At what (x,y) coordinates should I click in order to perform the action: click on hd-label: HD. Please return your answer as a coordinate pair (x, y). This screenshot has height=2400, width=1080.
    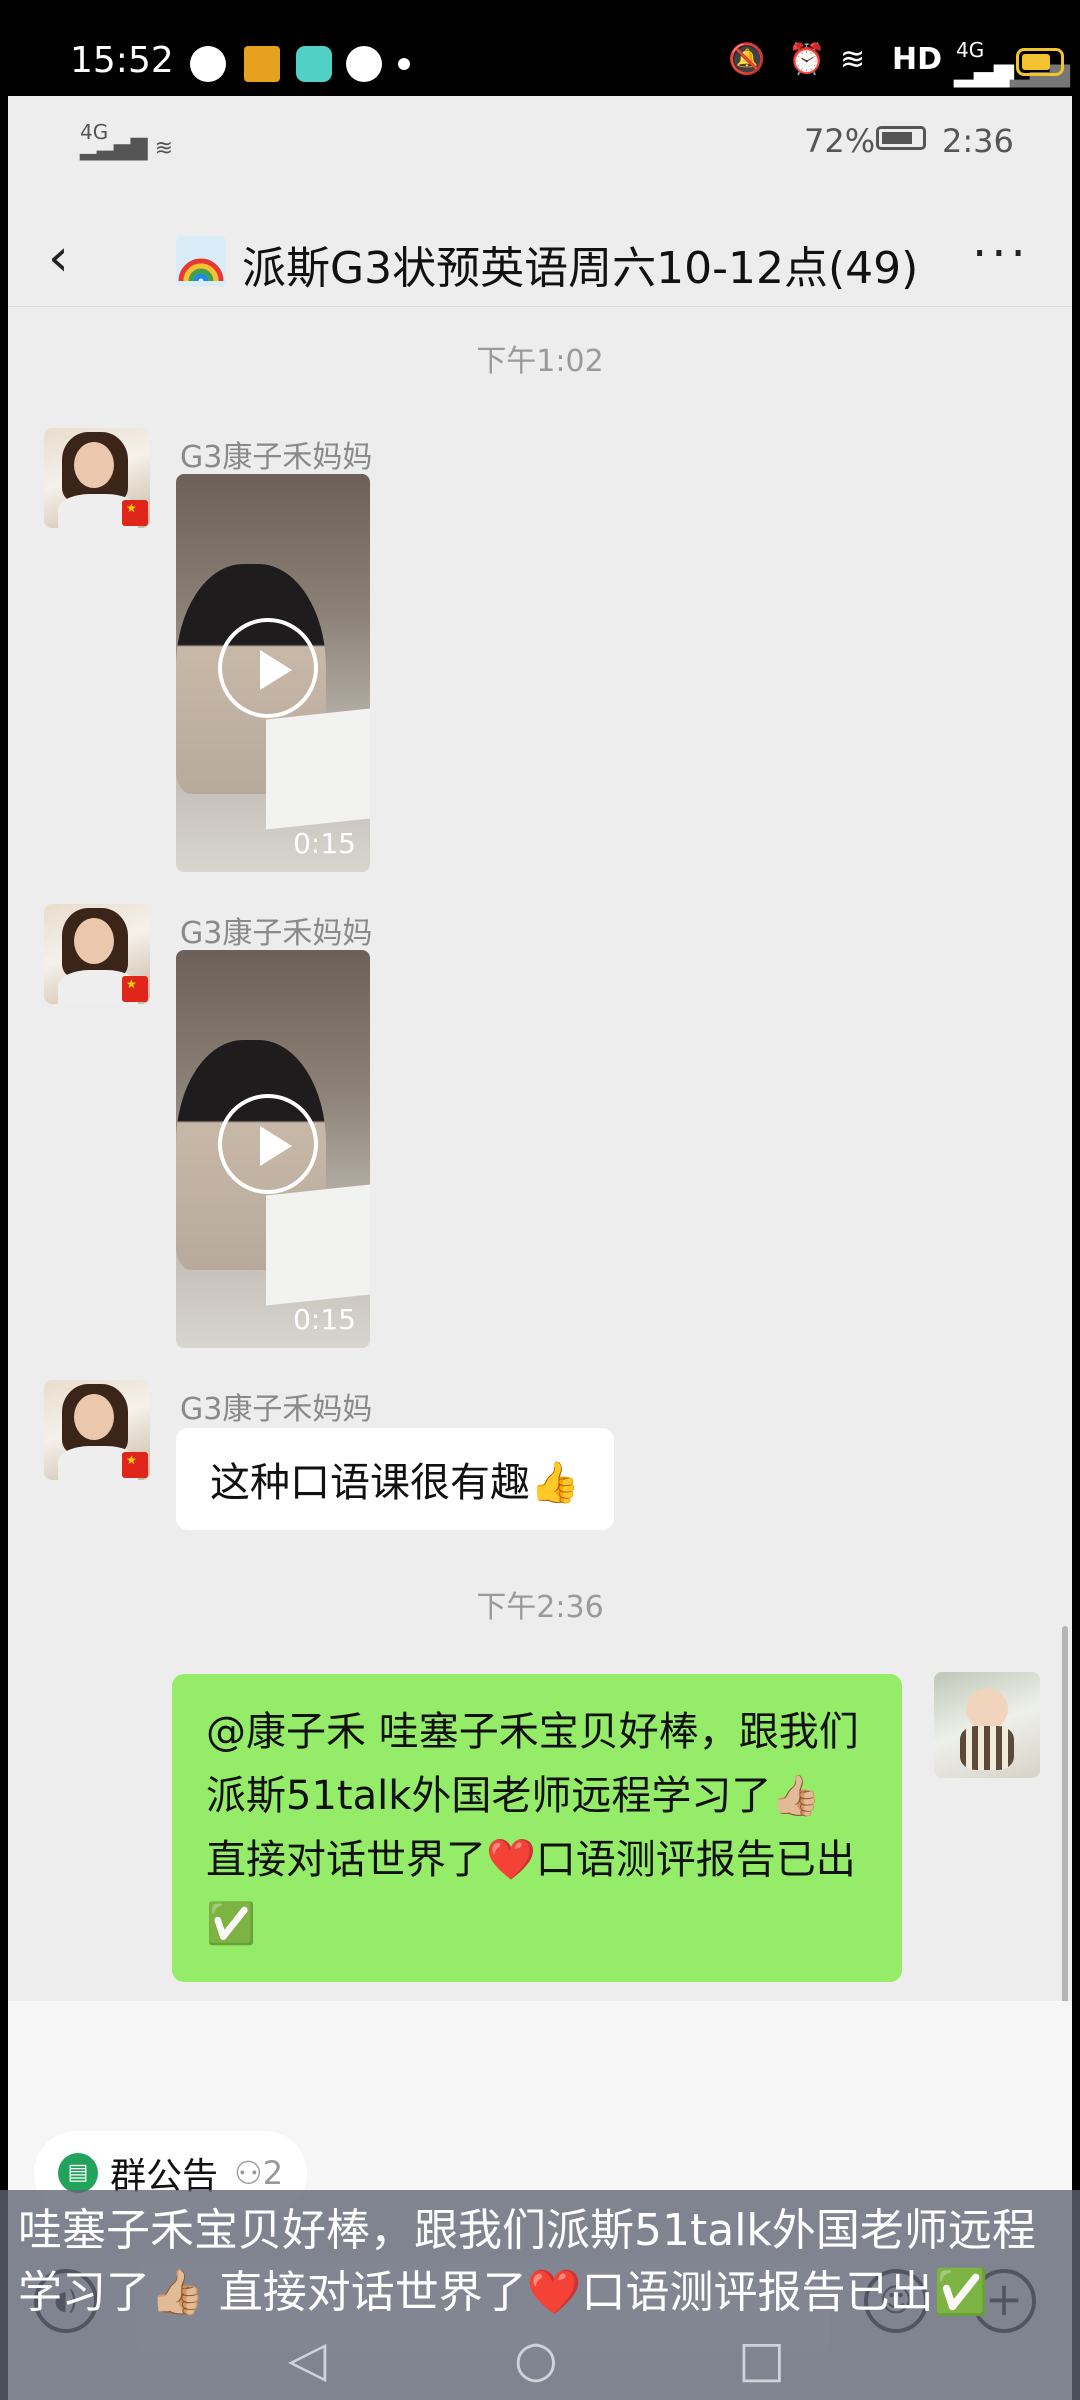
    Looking at the image, I should click on (917, 59).